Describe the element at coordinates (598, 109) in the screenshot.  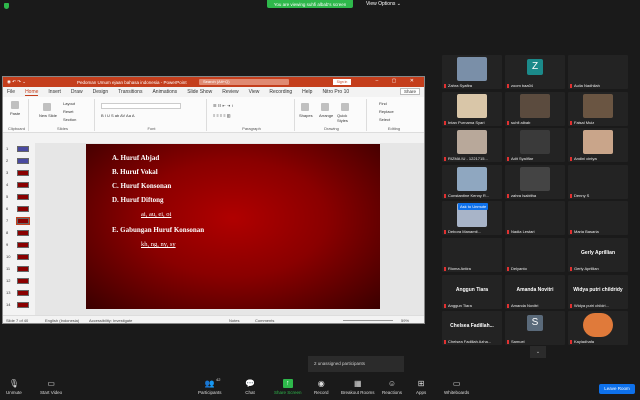
I see `participant-tile: Faisal Muiz` at that location.